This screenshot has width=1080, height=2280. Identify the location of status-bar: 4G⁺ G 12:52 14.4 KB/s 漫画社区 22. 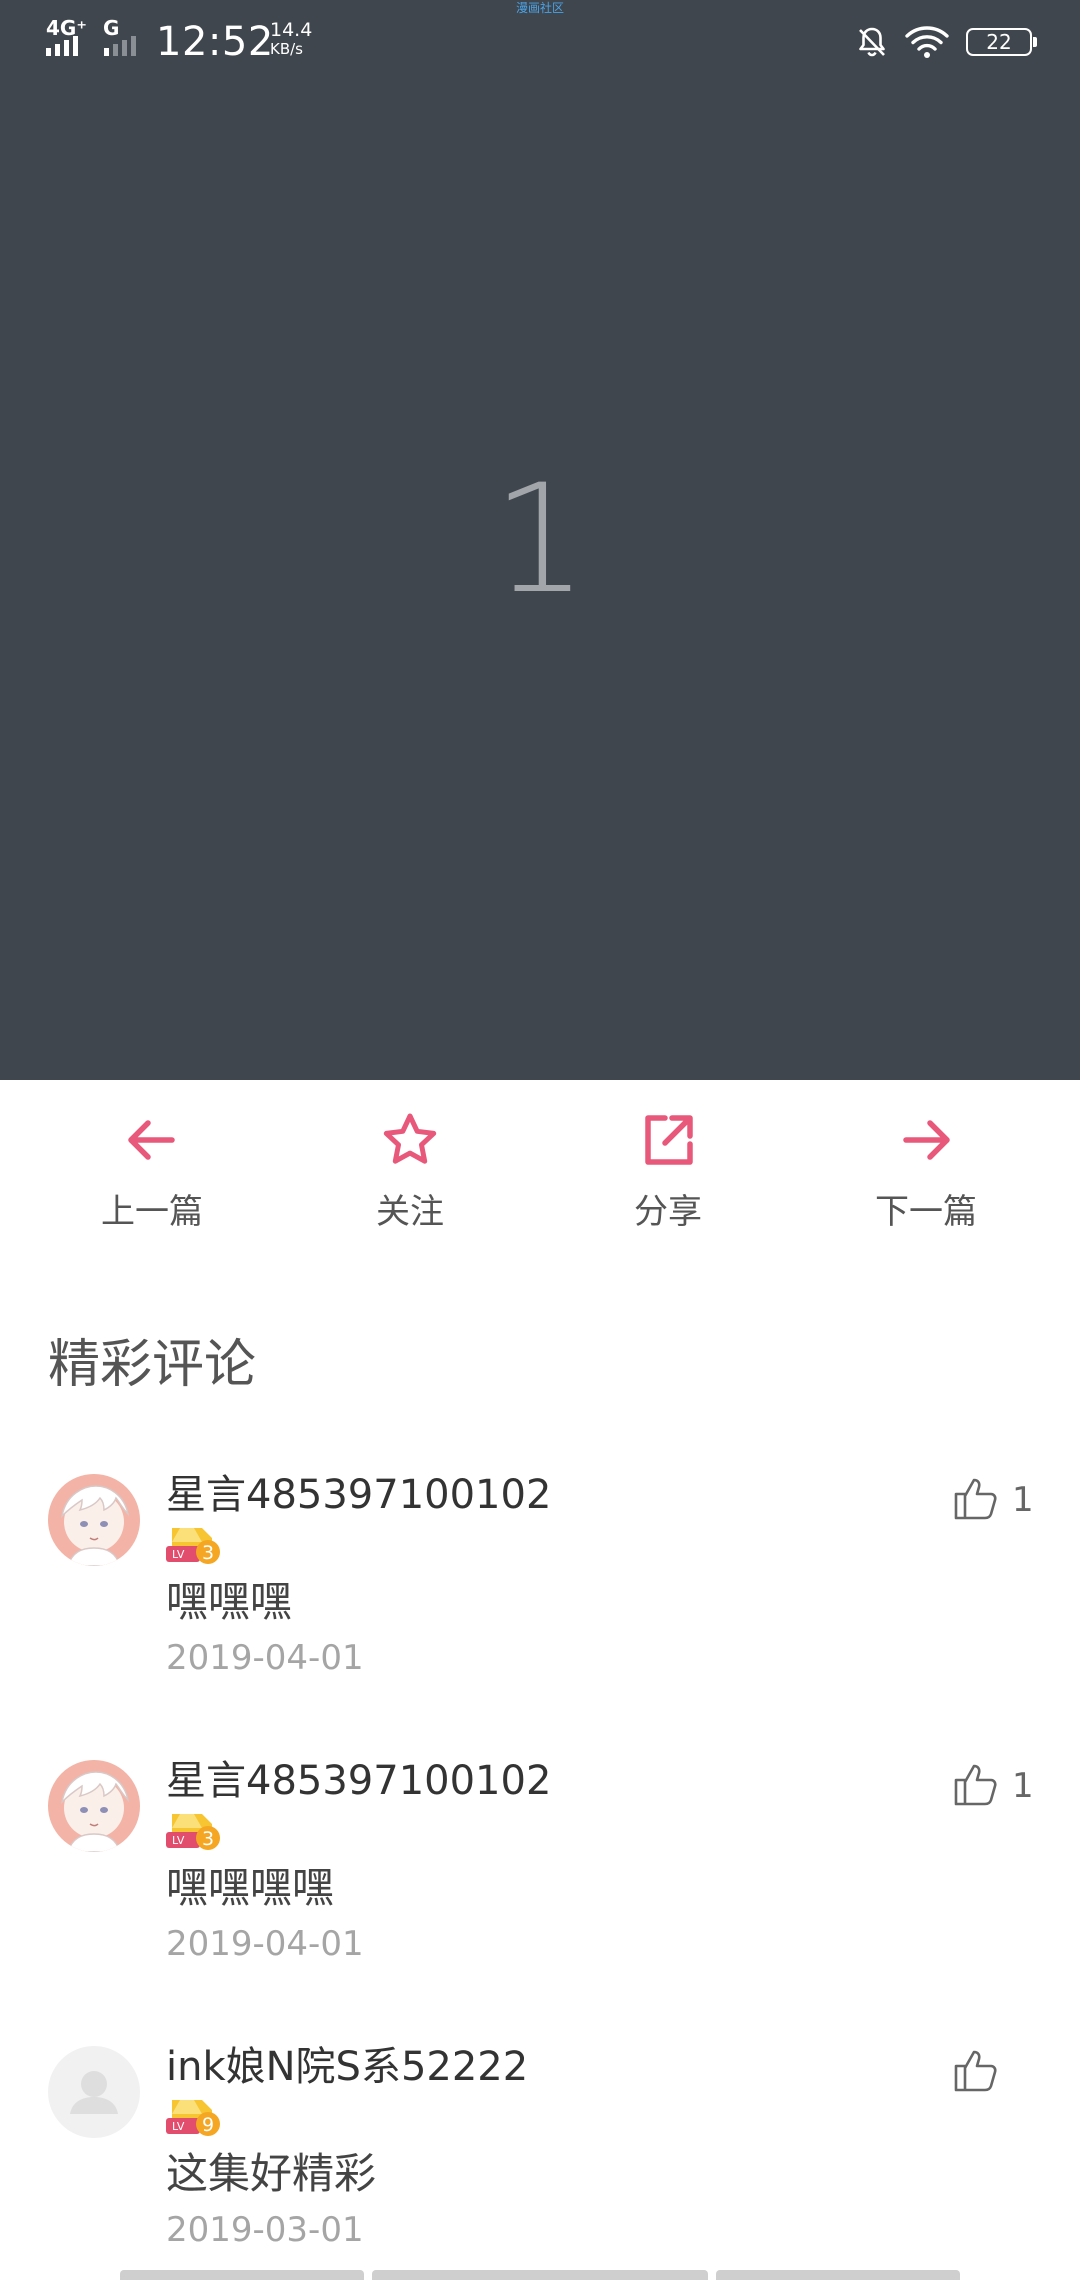
(540, 42).